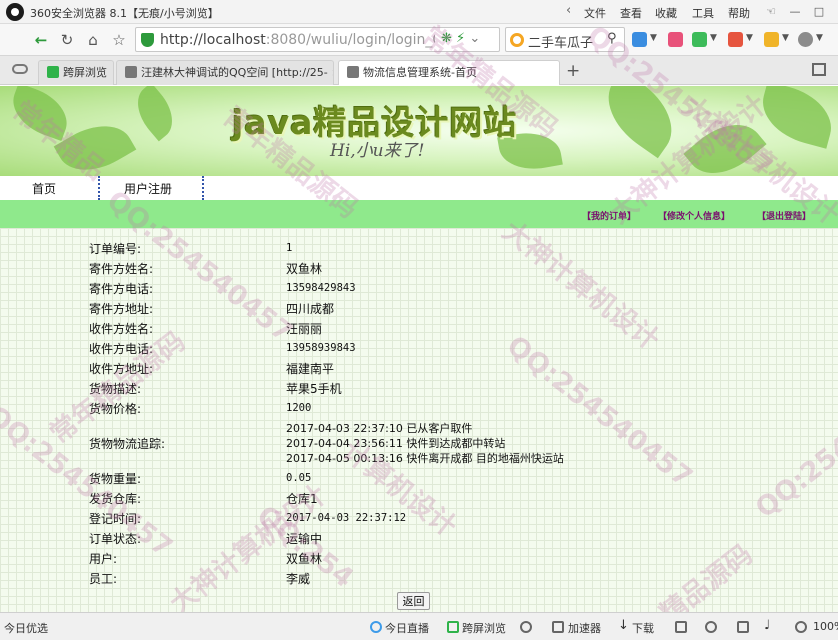 The image size is (838, 640). Describe the element at coordinates (419, 214) in the screenshot. I see `user-toolbar: 【我的订单】 【修改个人信息】 【退出登陆】` at that location.